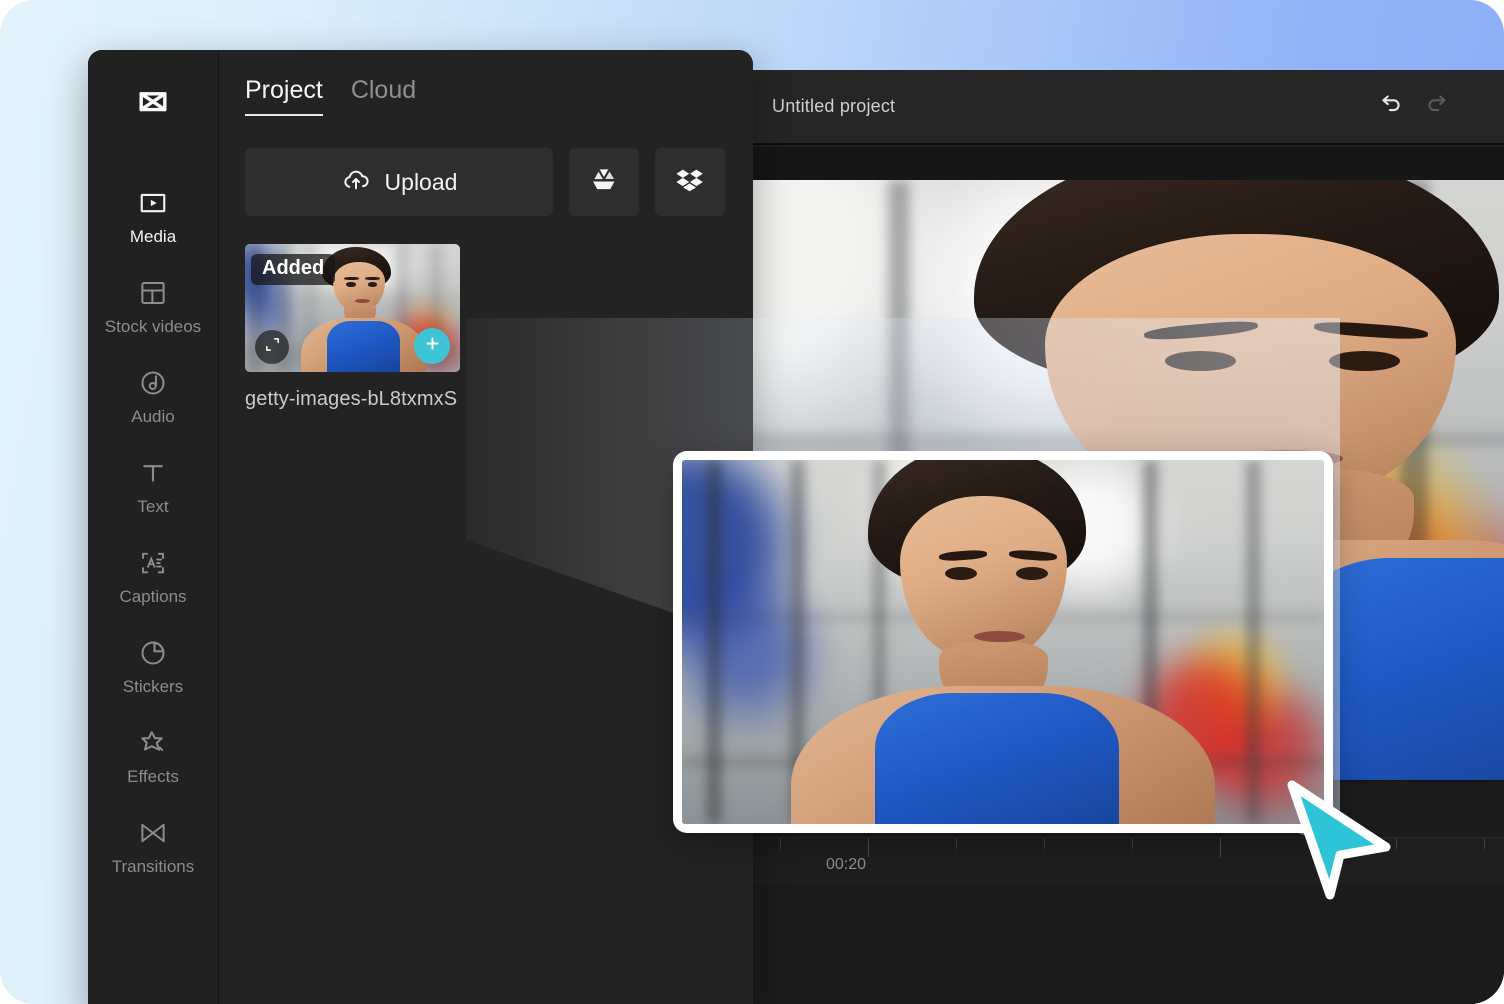  I want to click on sidebar-item-label: Stock videos, so click(153, 327).